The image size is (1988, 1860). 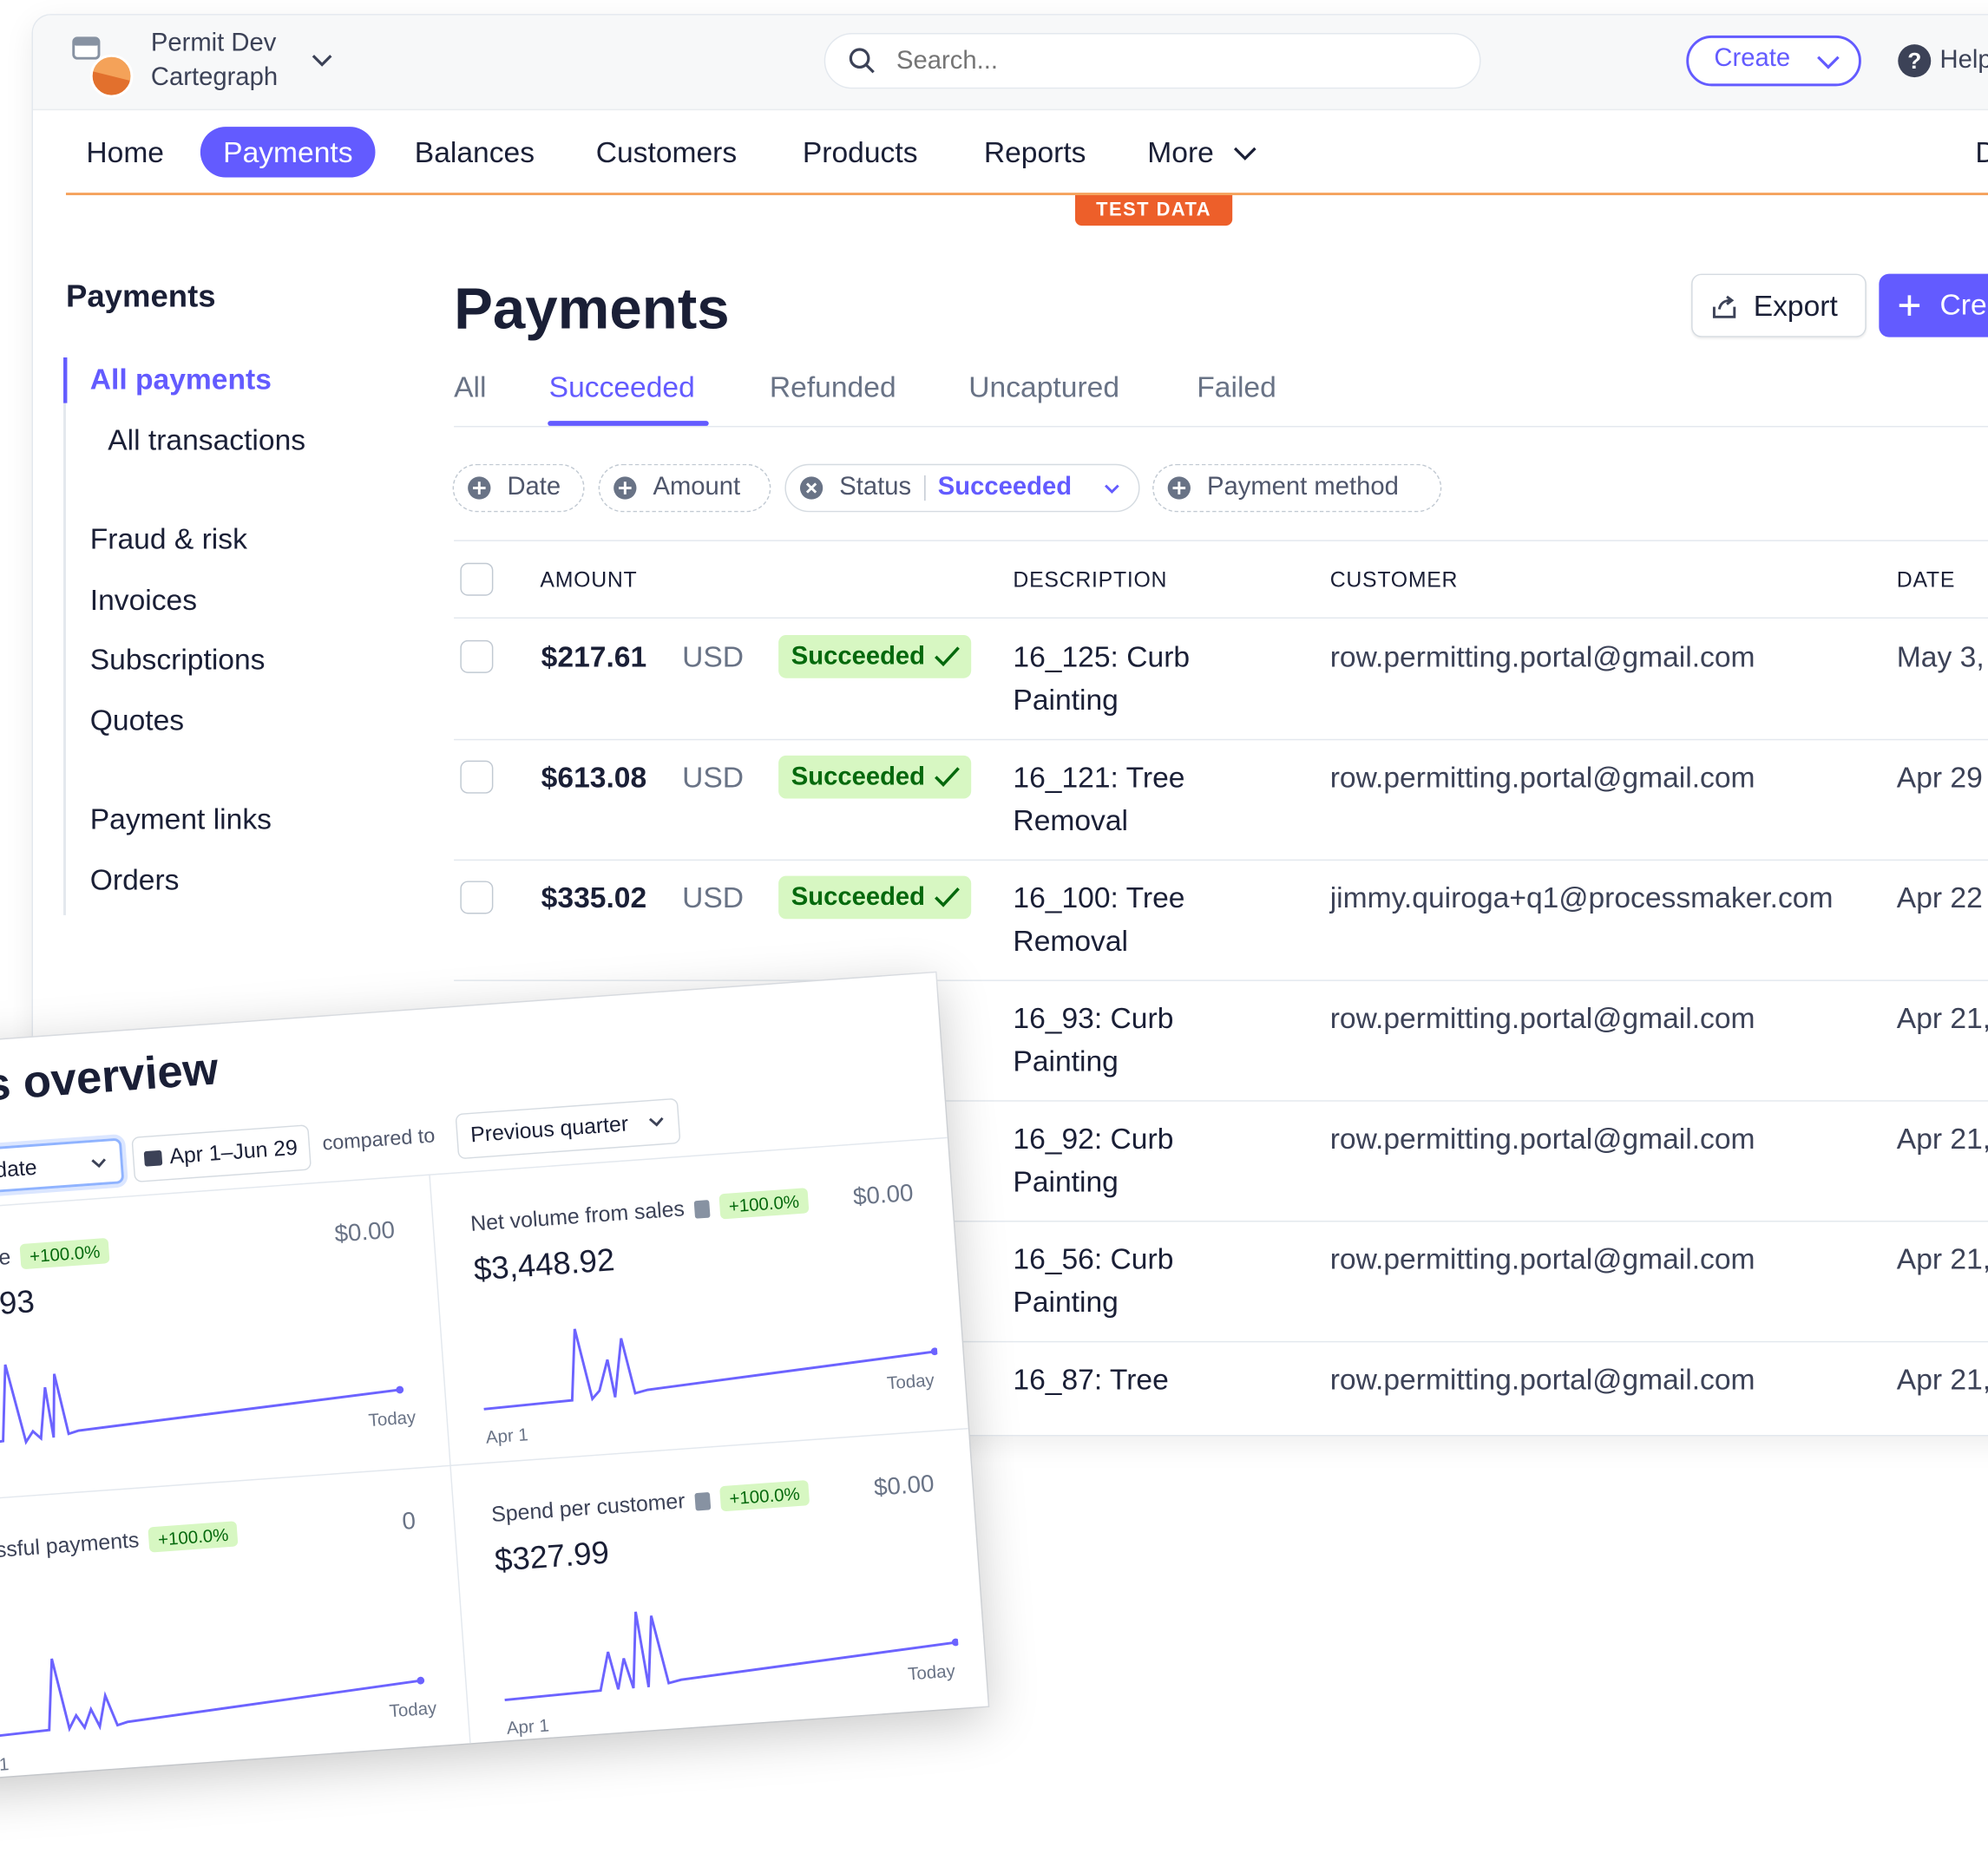 What do you see at coordinates (1090, 580) in the screenshot?
I see `column-header-description: DESCRIPTION` at bounding box center [1090, 580].